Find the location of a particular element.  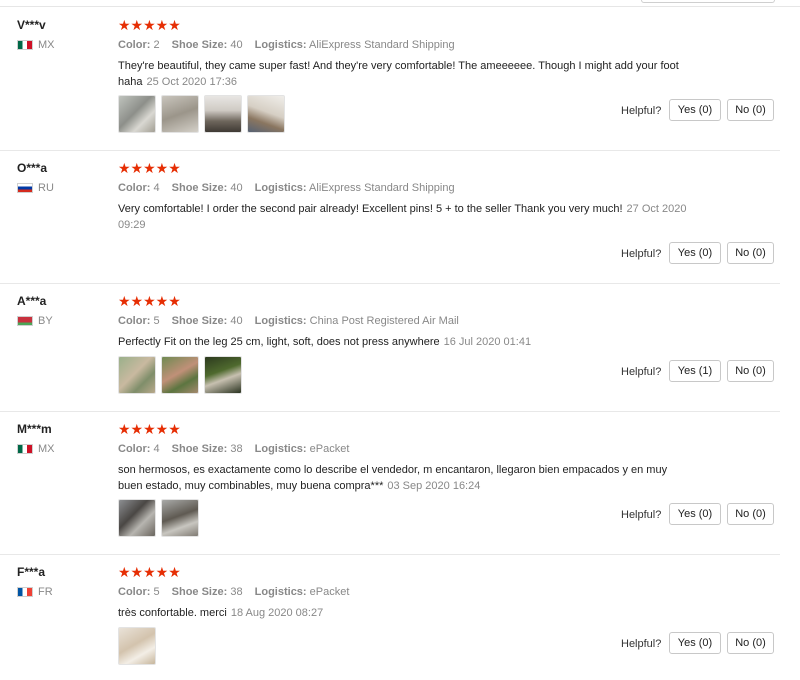

reviewer-country: FR is located at coordinates (35, 592).